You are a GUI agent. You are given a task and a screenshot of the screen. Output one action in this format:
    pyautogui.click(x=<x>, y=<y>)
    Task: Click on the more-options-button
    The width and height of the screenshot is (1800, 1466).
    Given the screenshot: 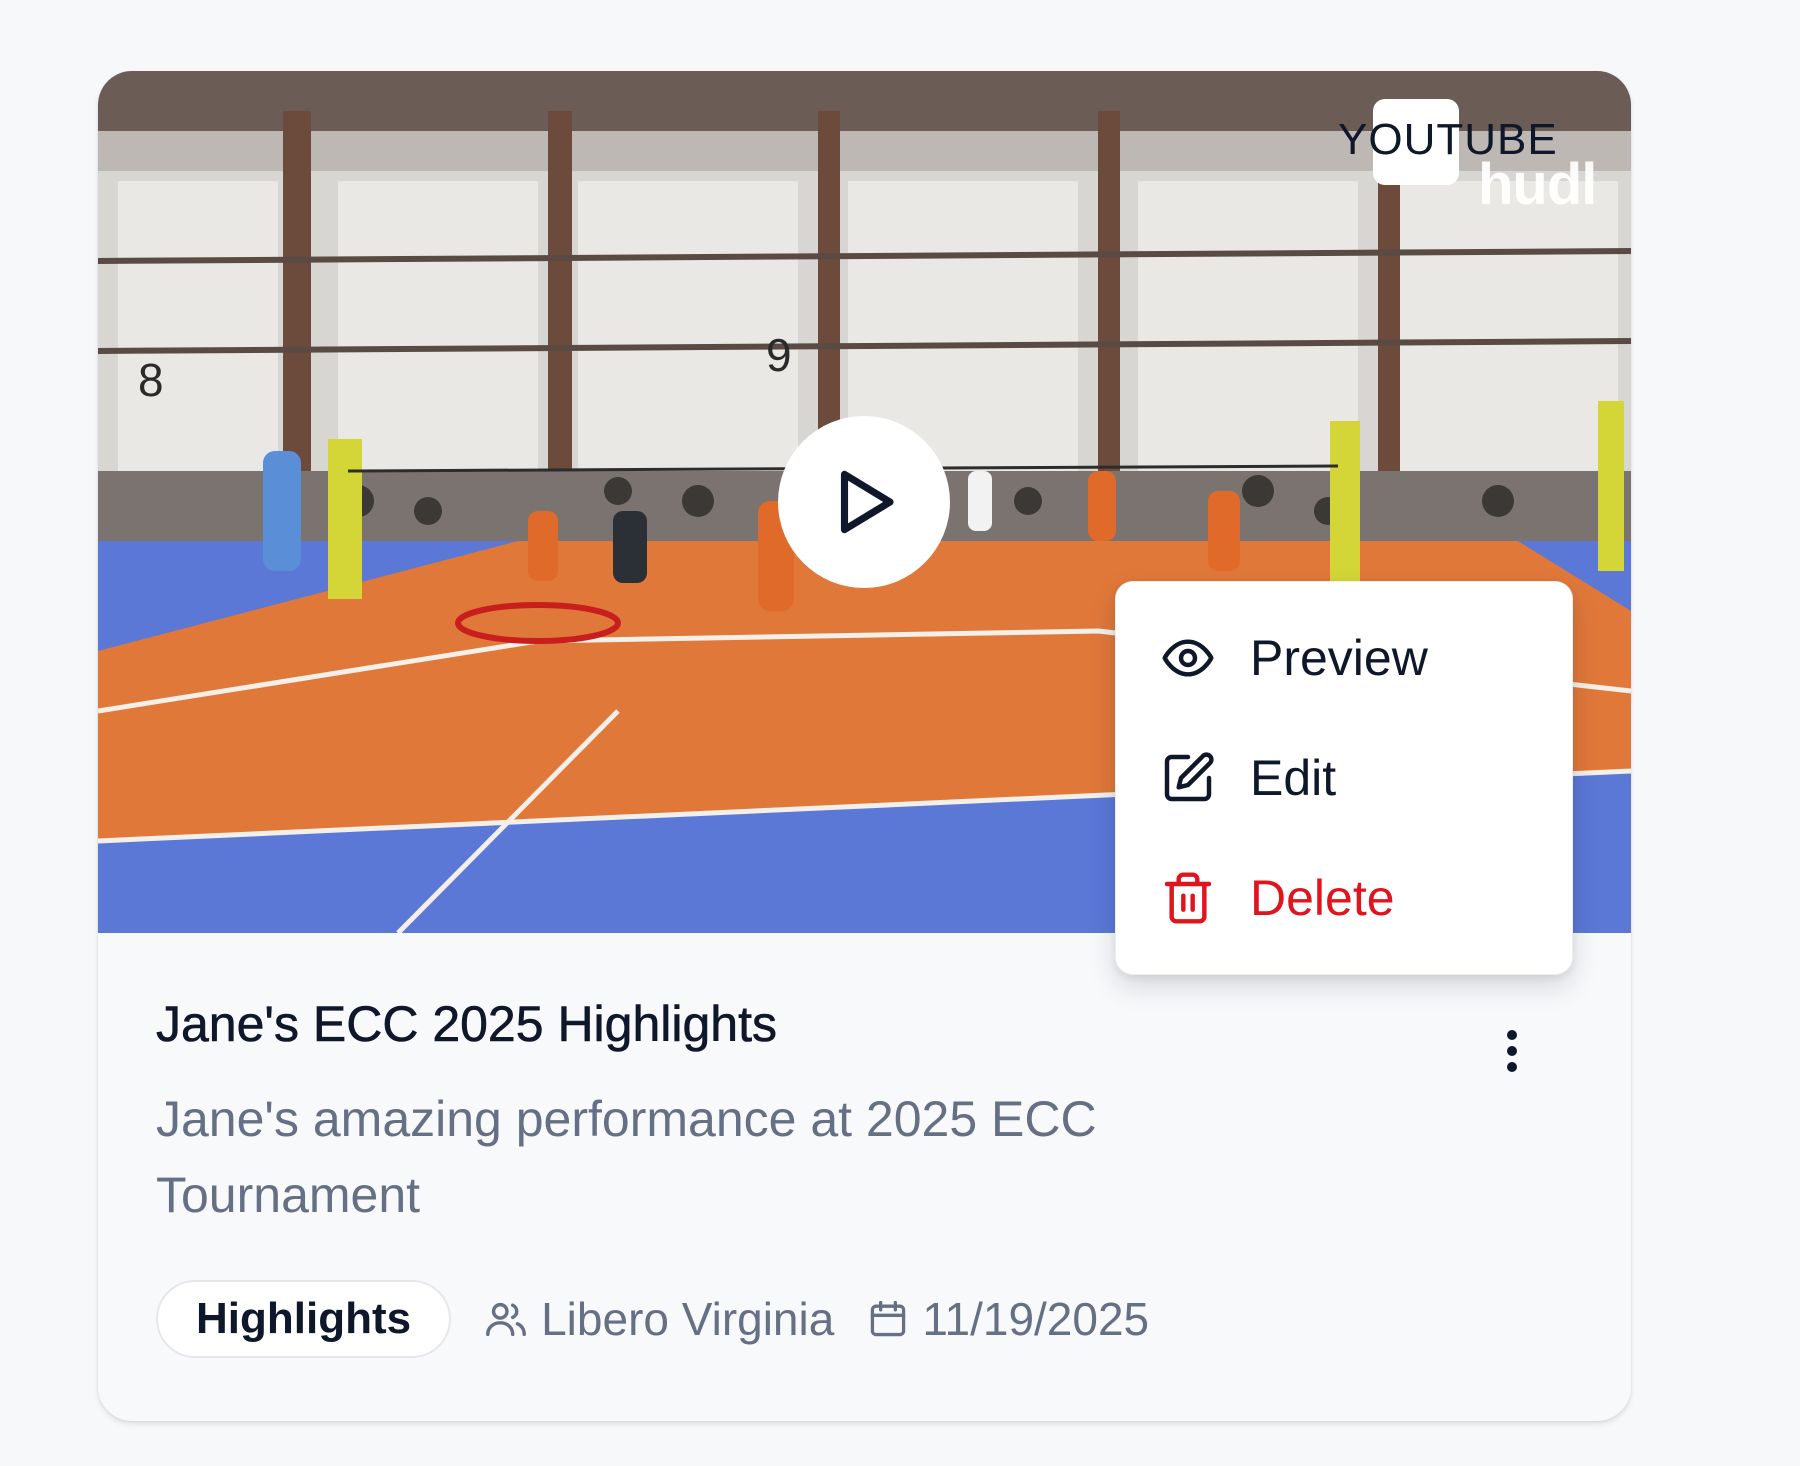 What is the action you would take?
    pyautogui.click(x=1512, y=1051)
    